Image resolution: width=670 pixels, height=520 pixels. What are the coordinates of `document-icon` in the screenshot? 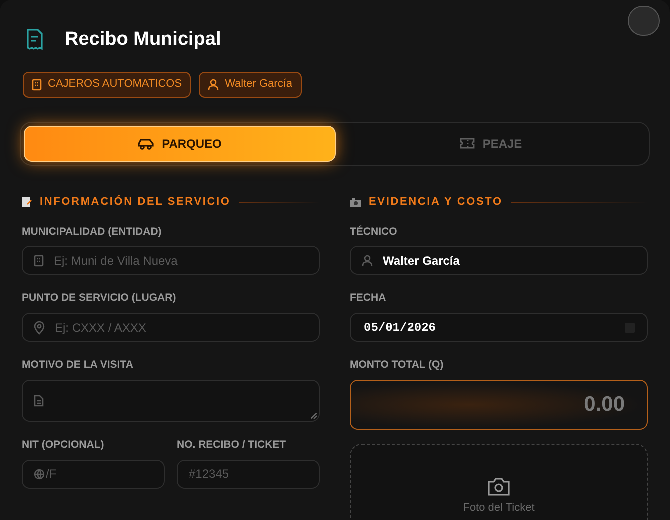 It's located at (39, 400).